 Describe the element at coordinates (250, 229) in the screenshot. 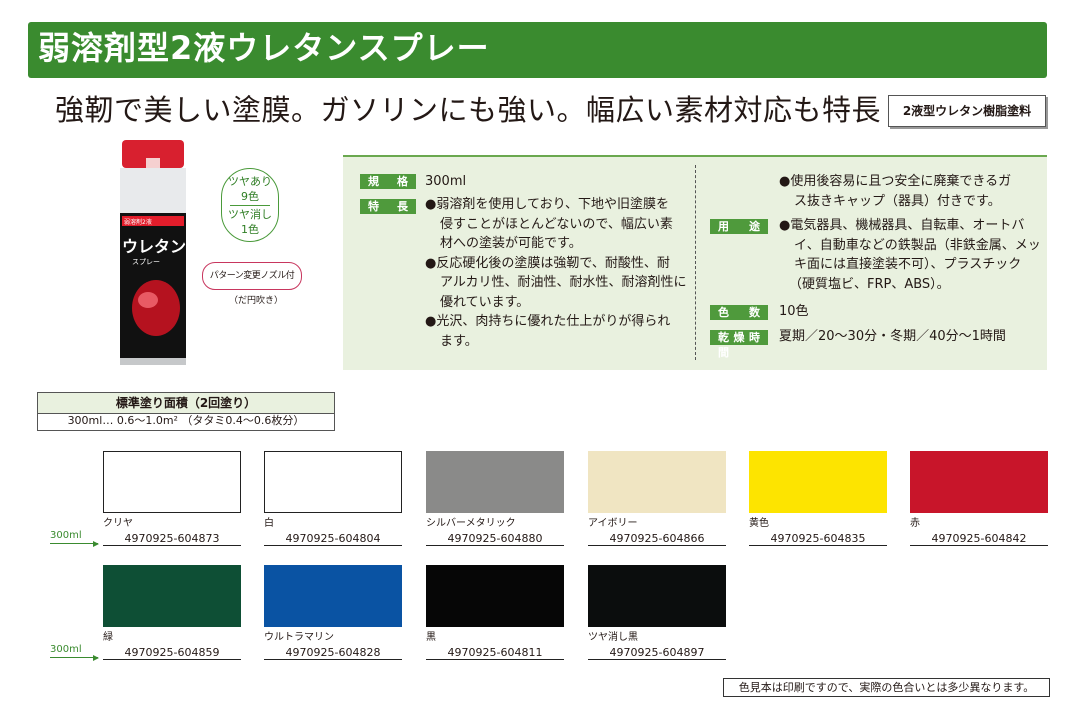

I see `matte-count: 1色` at that location.